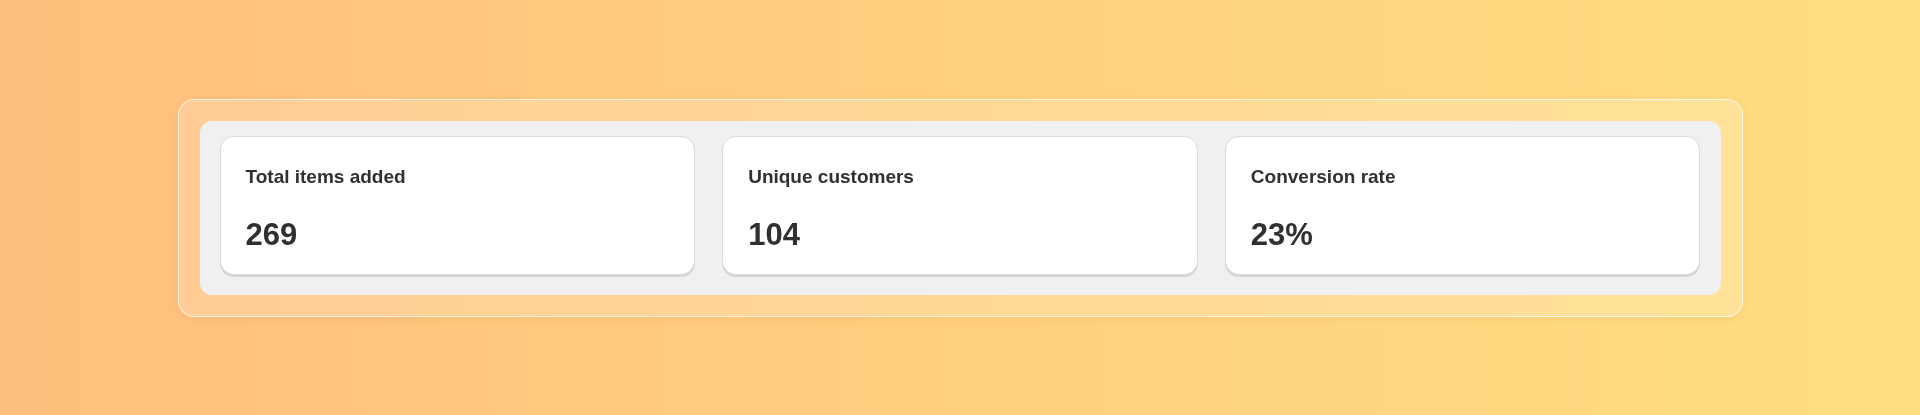 The height and width of the screenshot is (415, 1920). Describe the element at coordinates (1323, 176) in the screenshot. I see `metric-label: Conversion rate` at that location.